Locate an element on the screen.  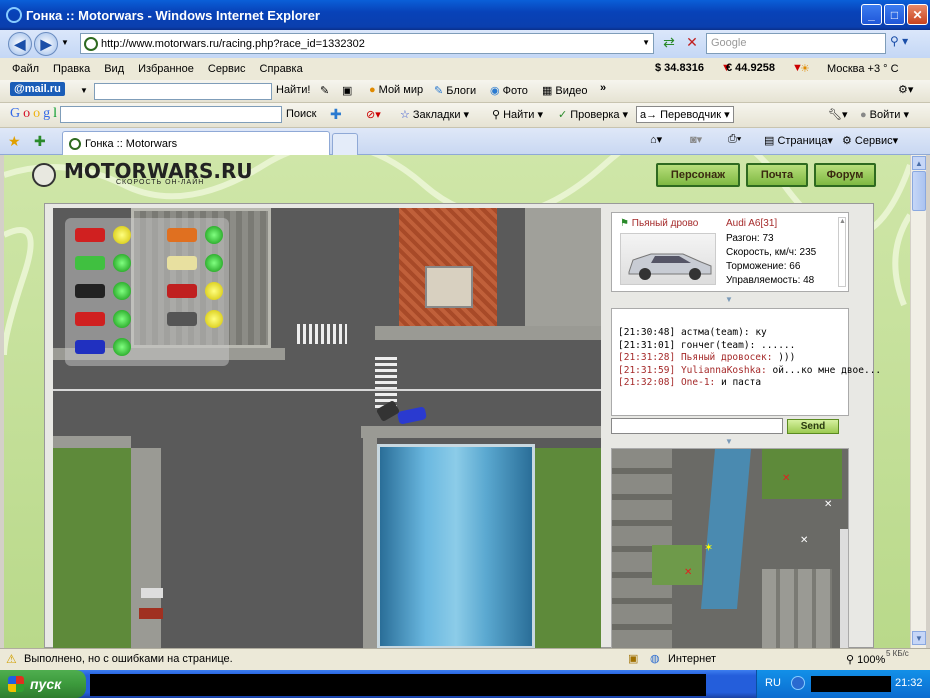
forward-button: ▶ is located at coordinates (46, 44).